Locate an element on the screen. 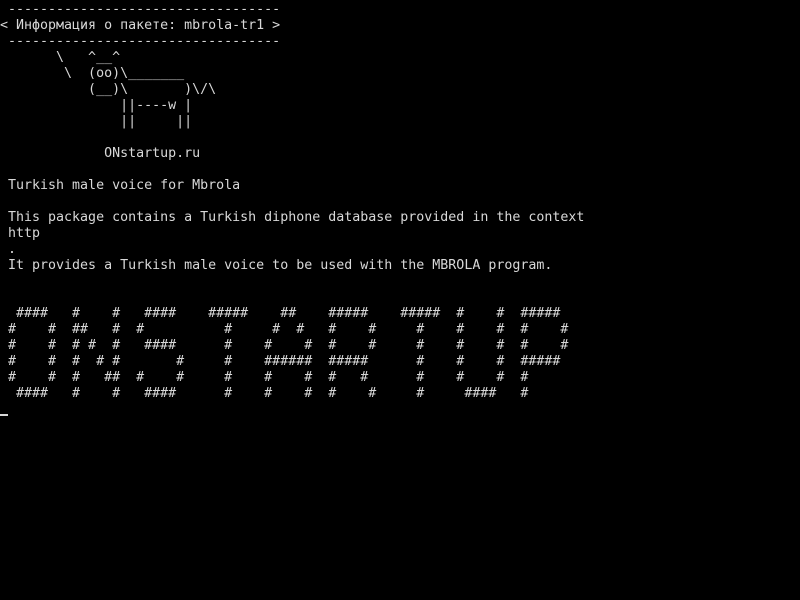 This screenshot has width=800, height=600. cow-art-line-4: ||----w | is located at coordinates (96, 105).